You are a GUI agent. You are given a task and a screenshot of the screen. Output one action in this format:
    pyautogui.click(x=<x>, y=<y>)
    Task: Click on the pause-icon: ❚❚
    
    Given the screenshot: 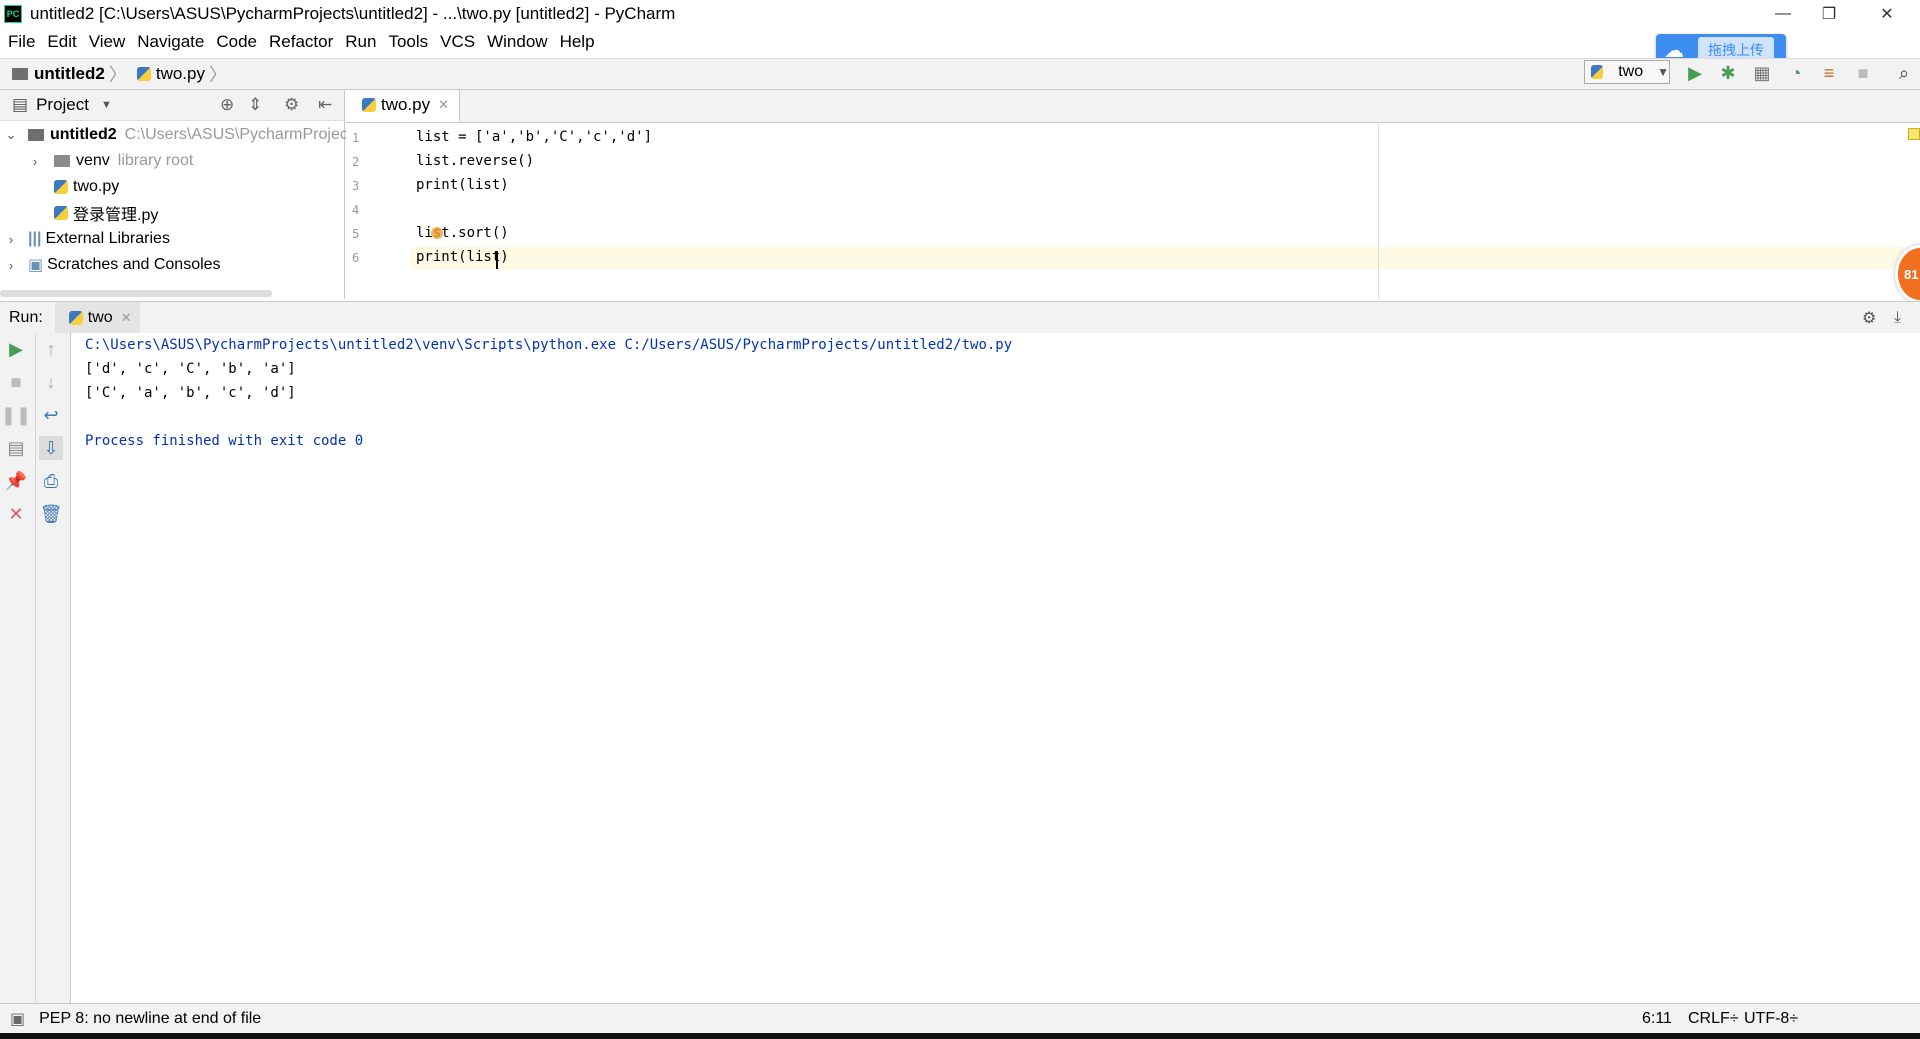 What is the action you would take?
    pyautogui.click(x=16, y=415)
    